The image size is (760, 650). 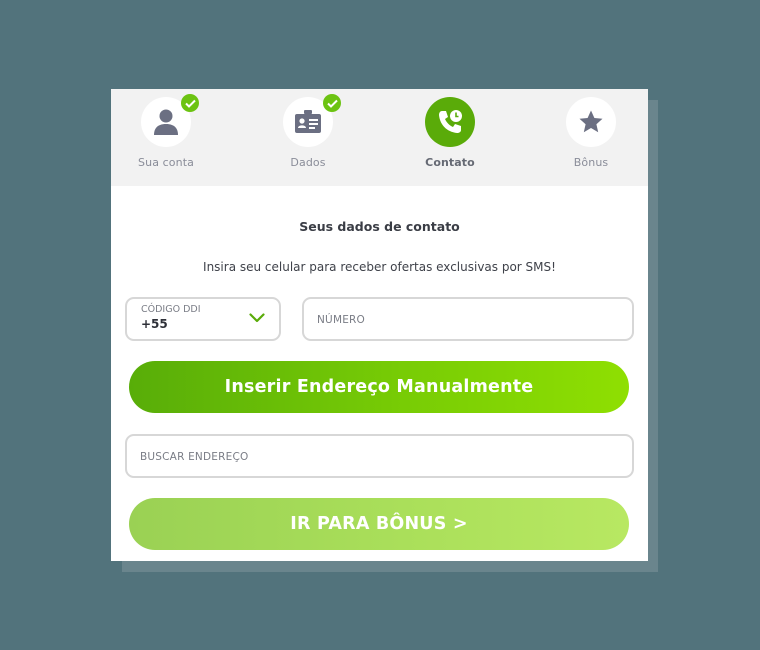 What do you see at coordinates (468, 319) in the screenshot?
I see `phone-number-field: NÚMERO` at bounding box center [468, 319].